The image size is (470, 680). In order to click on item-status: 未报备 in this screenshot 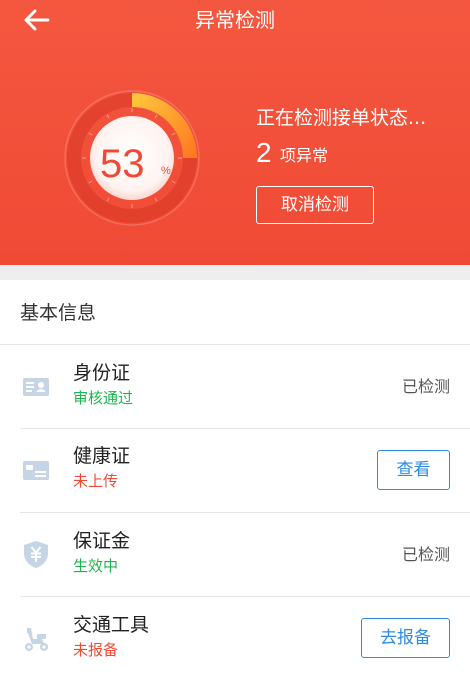, I will do `click(96, 650)`.